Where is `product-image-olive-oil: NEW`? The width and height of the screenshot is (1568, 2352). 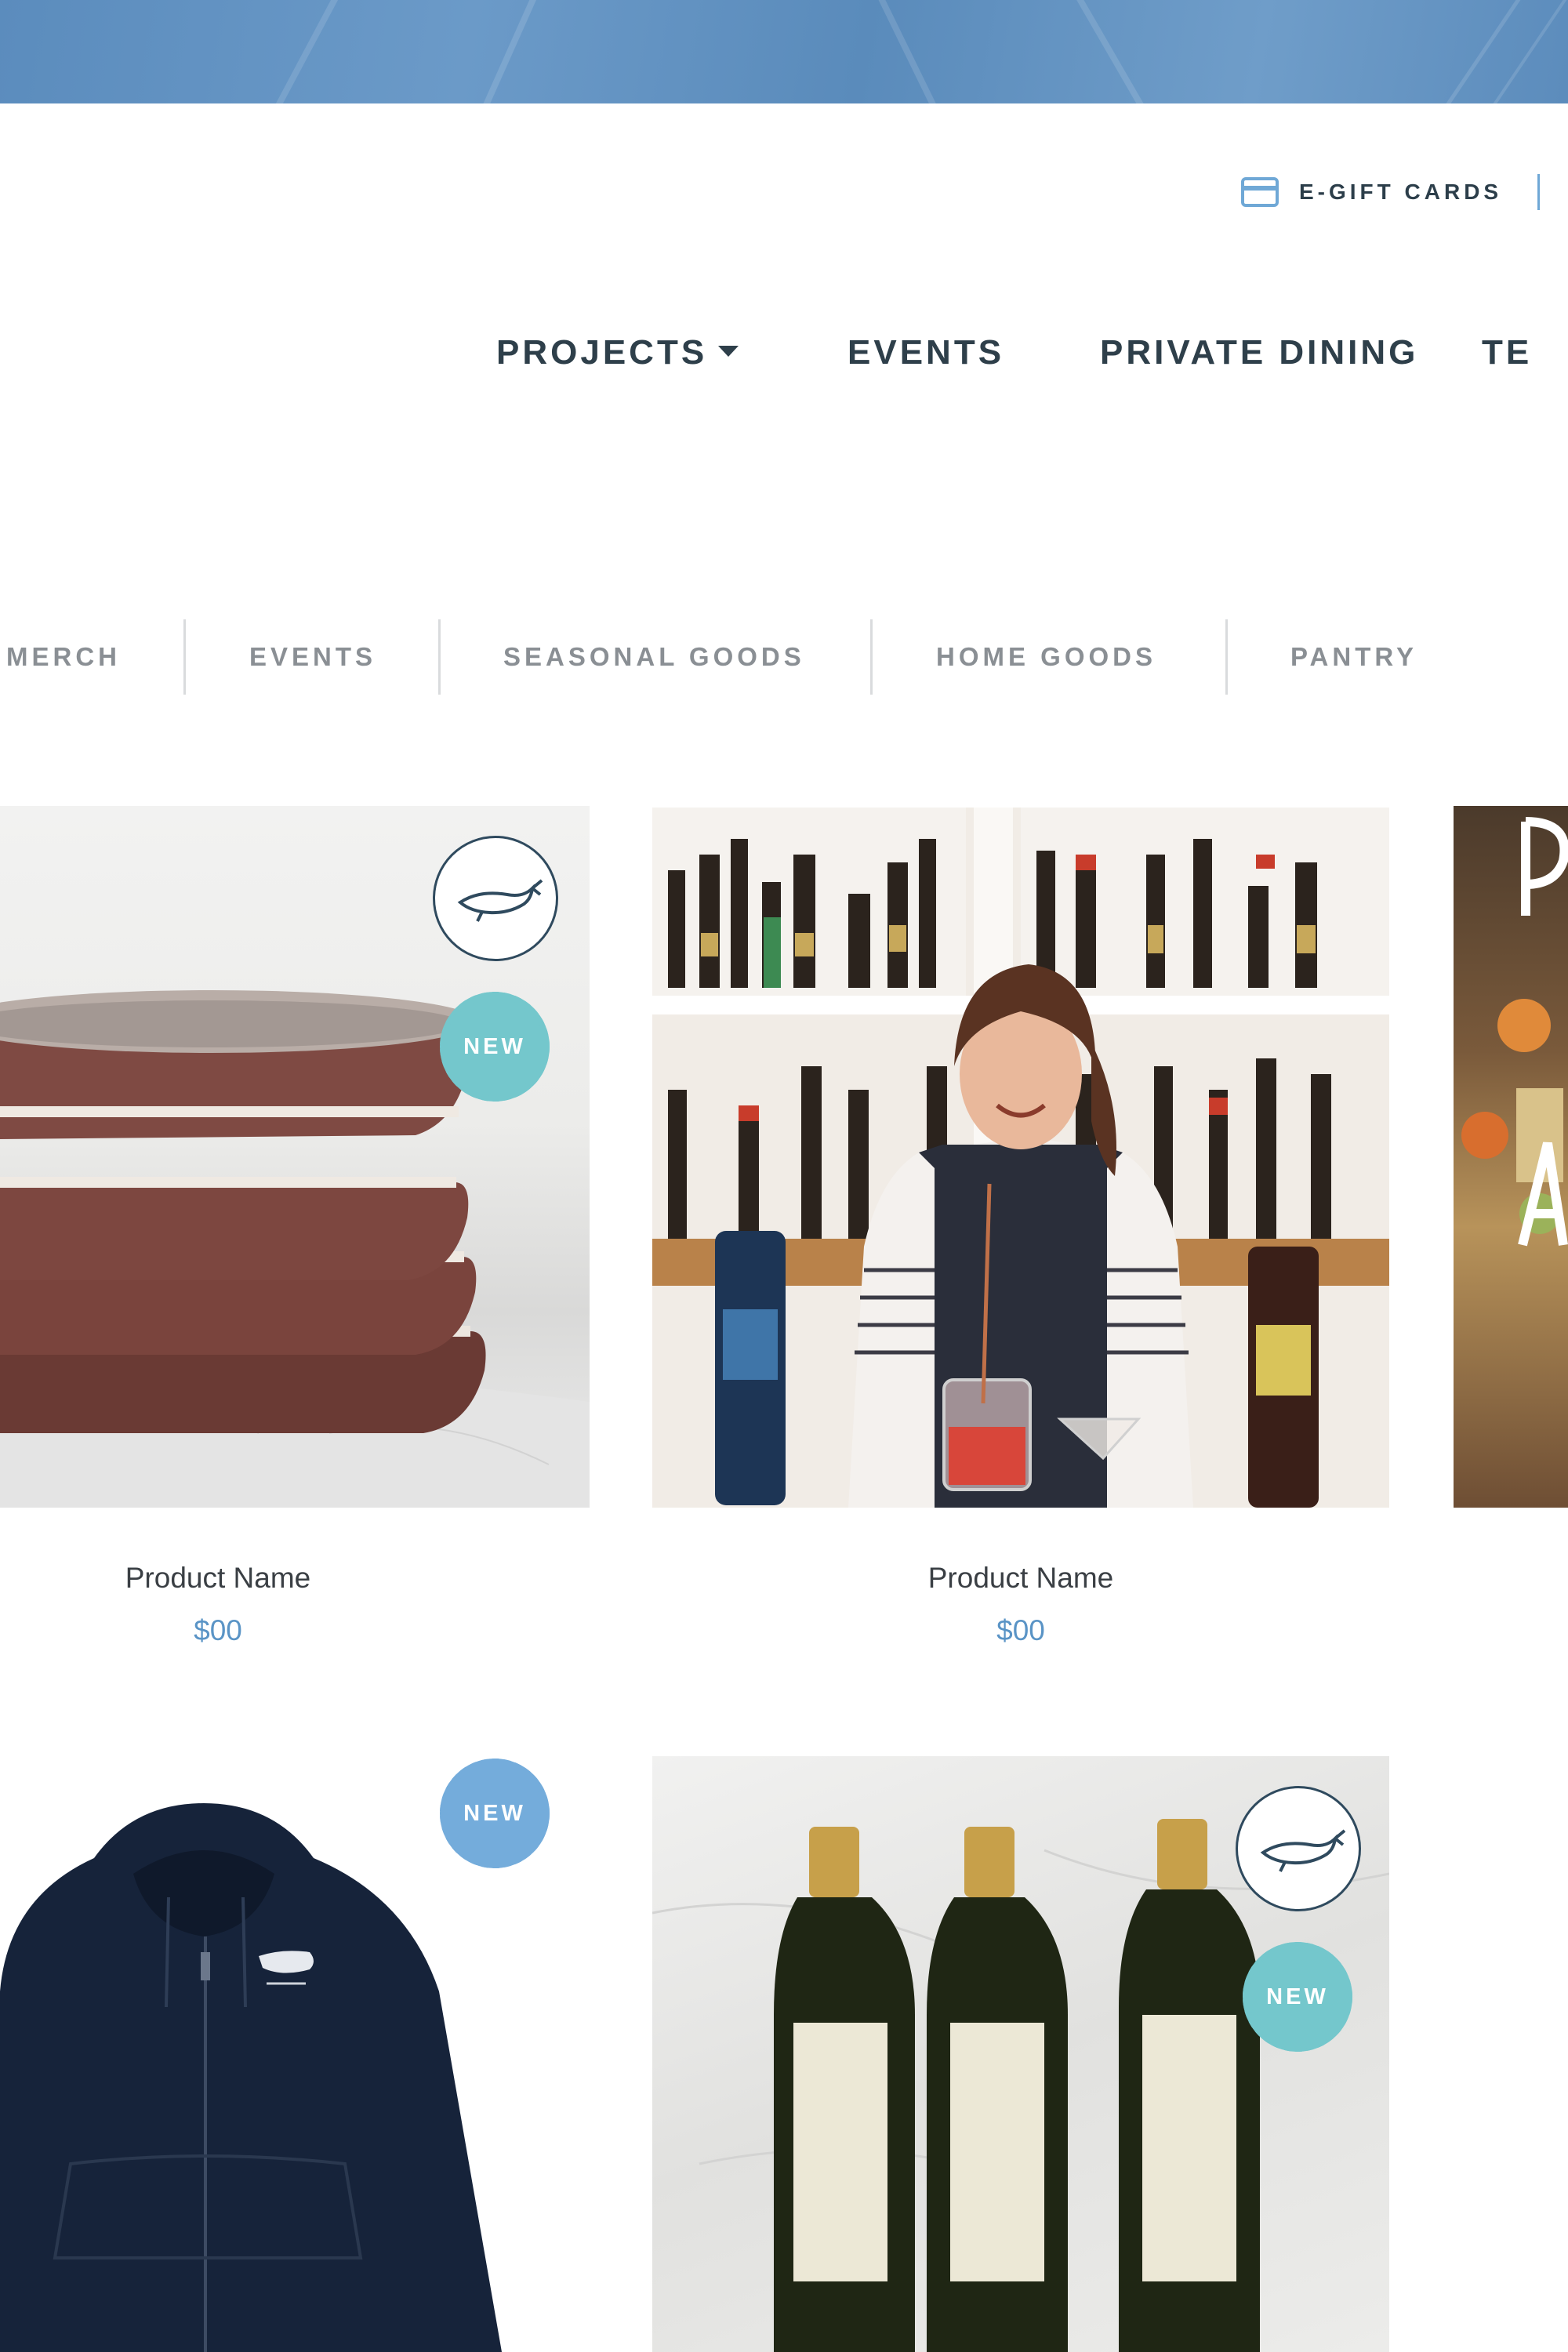
product-image-olive-oil: NEW is located at coordinates (1020, 2054).